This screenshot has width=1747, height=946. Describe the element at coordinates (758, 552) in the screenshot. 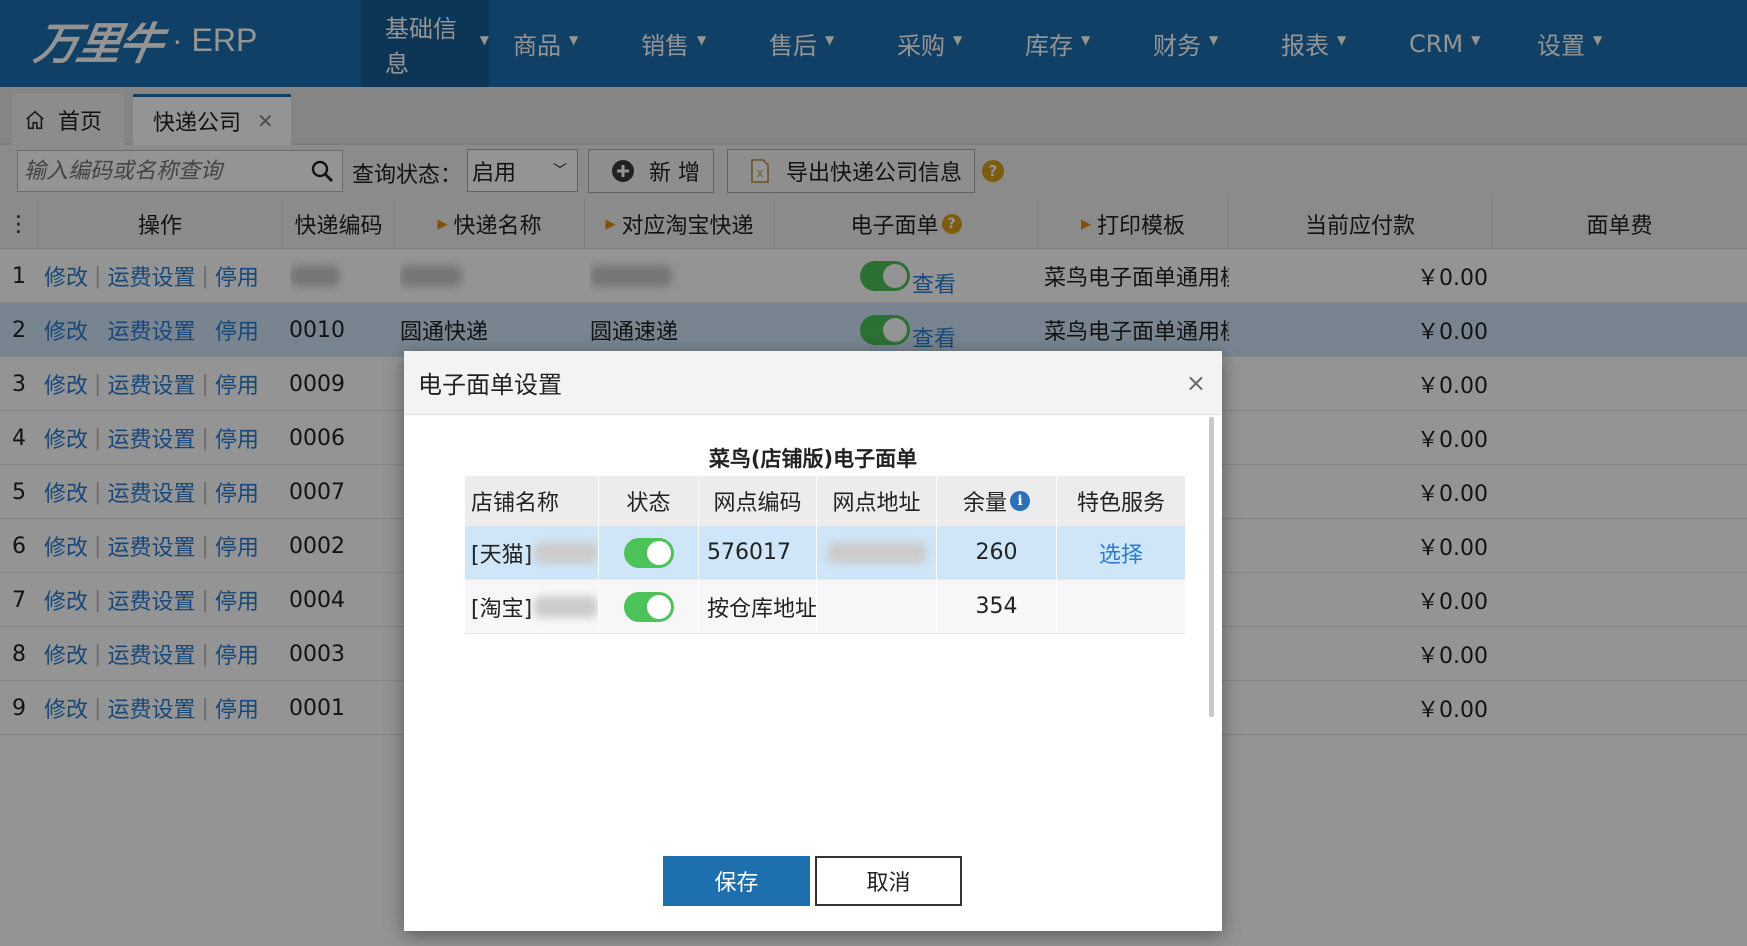

I see `site-code-cell: 576017` at that location.